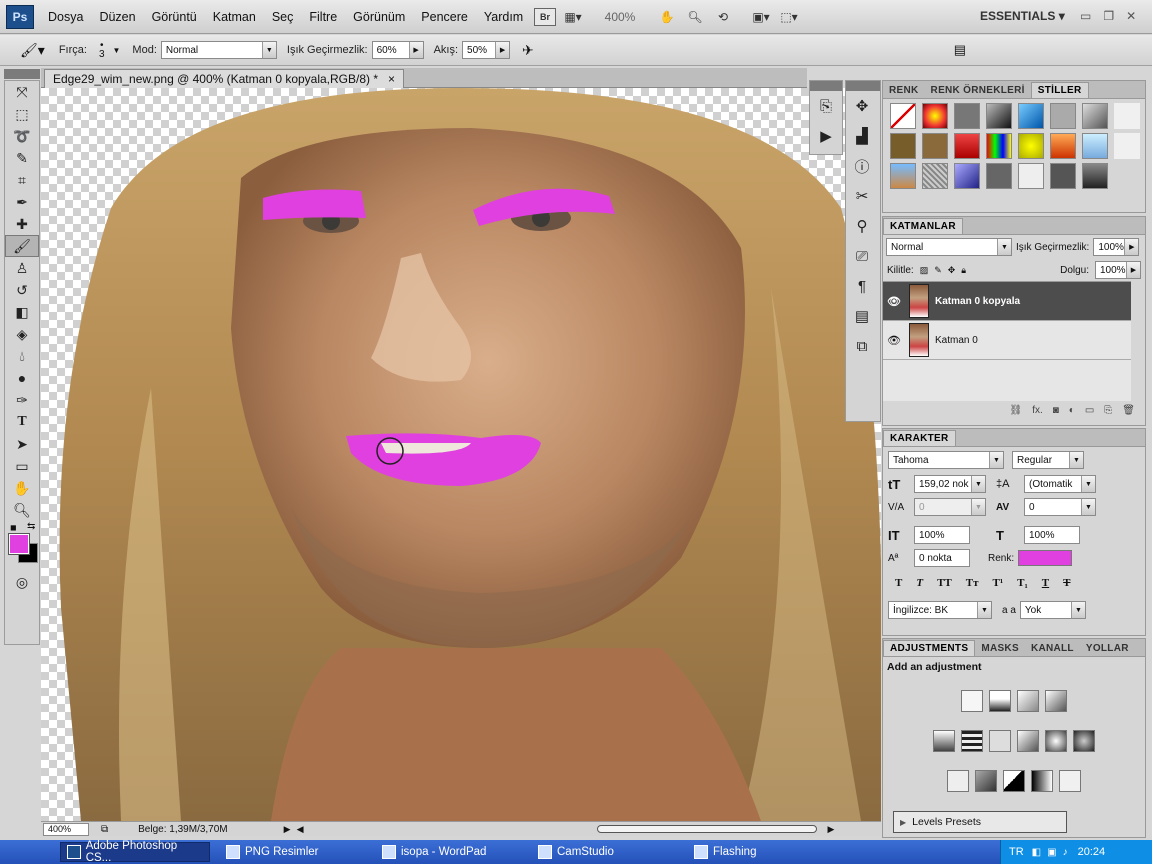 The width and height of the screenshot is (1152, 864). Describe the element at coordinates (1108, 16) in the screenshot. I see `restore-icon: ❐` at that location.